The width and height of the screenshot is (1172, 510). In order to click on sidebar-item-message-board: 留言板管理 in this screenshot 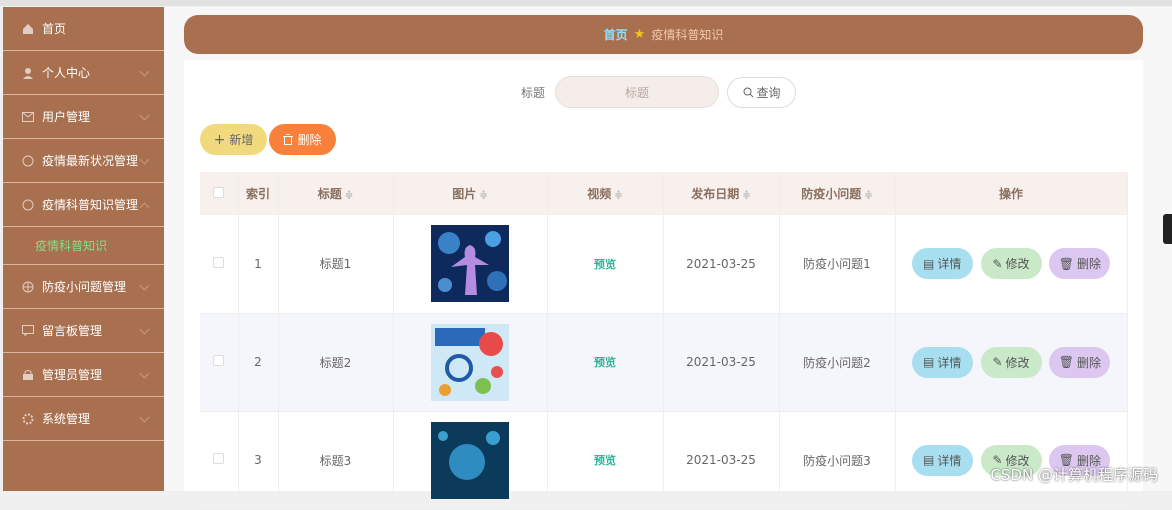, I will do `click(83, 331)`.